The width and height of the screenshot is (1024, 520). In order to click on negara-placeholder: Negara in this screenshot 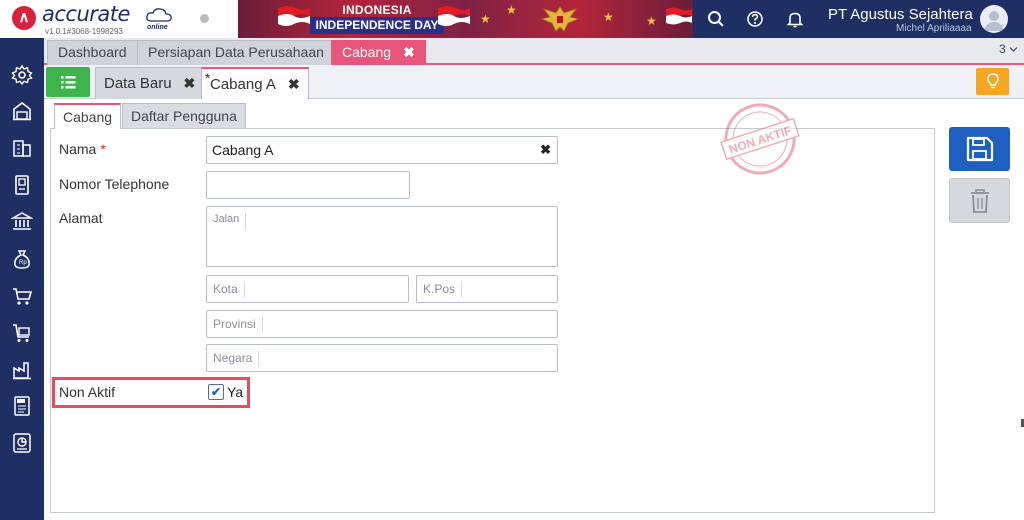, I will do `click(236, 359)`.